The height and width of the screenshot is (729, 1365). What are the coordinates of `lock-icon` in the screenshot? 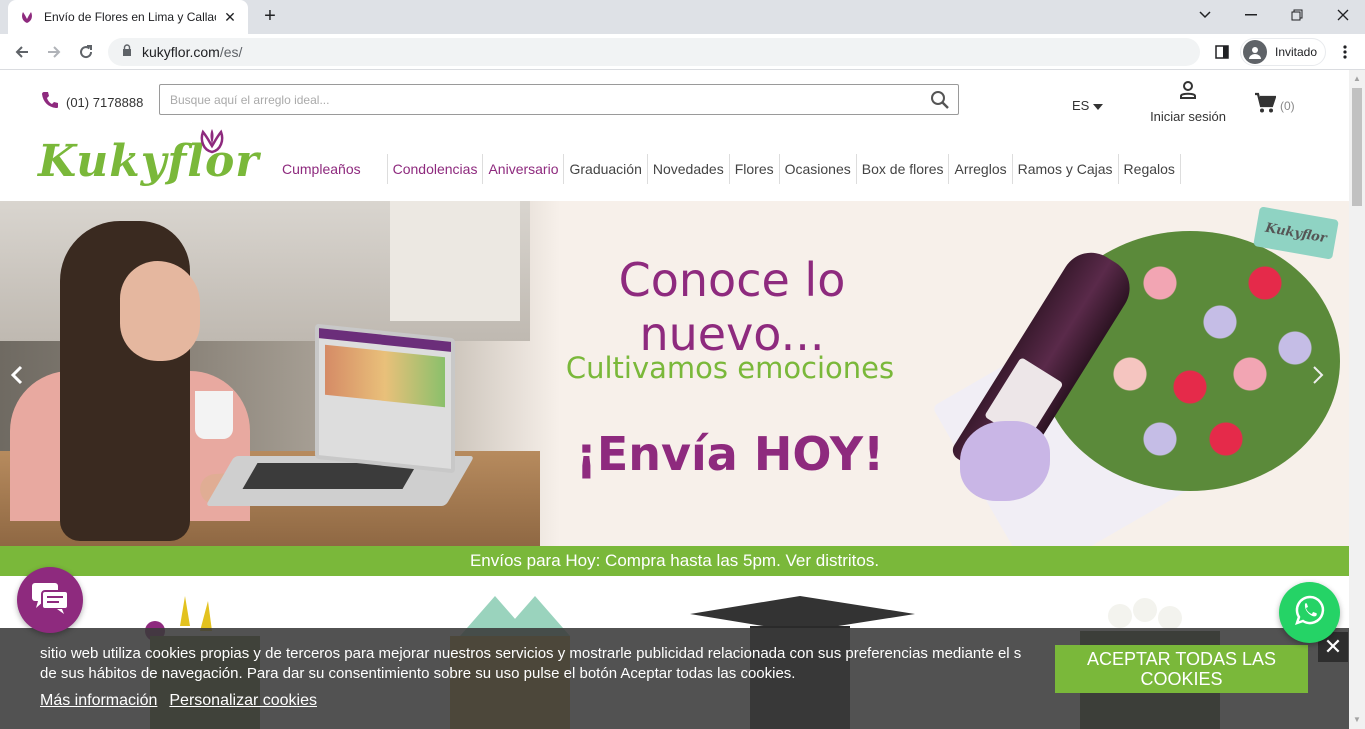 It's located at (127, 52).